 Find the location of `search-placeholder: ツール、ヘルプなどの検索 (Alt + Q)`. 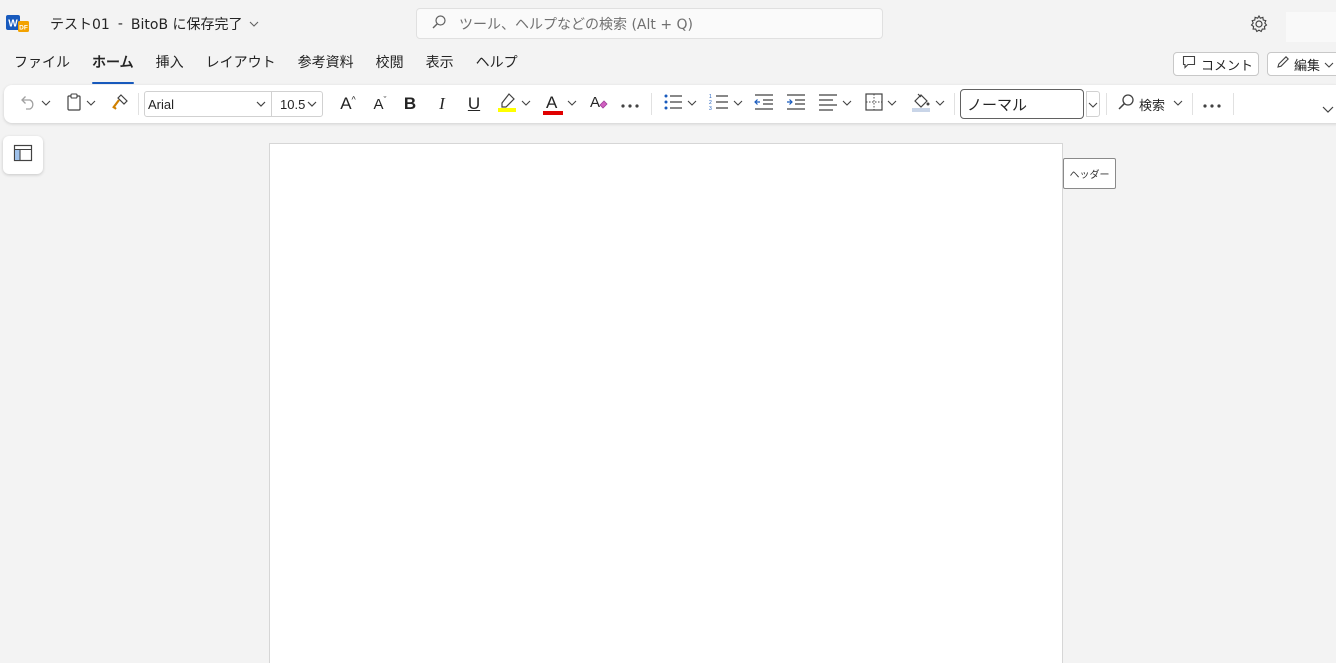

search-placeholder: ツール、ヘルプなどの検索 (Alt + Q) is located at coordinates (576, 24).